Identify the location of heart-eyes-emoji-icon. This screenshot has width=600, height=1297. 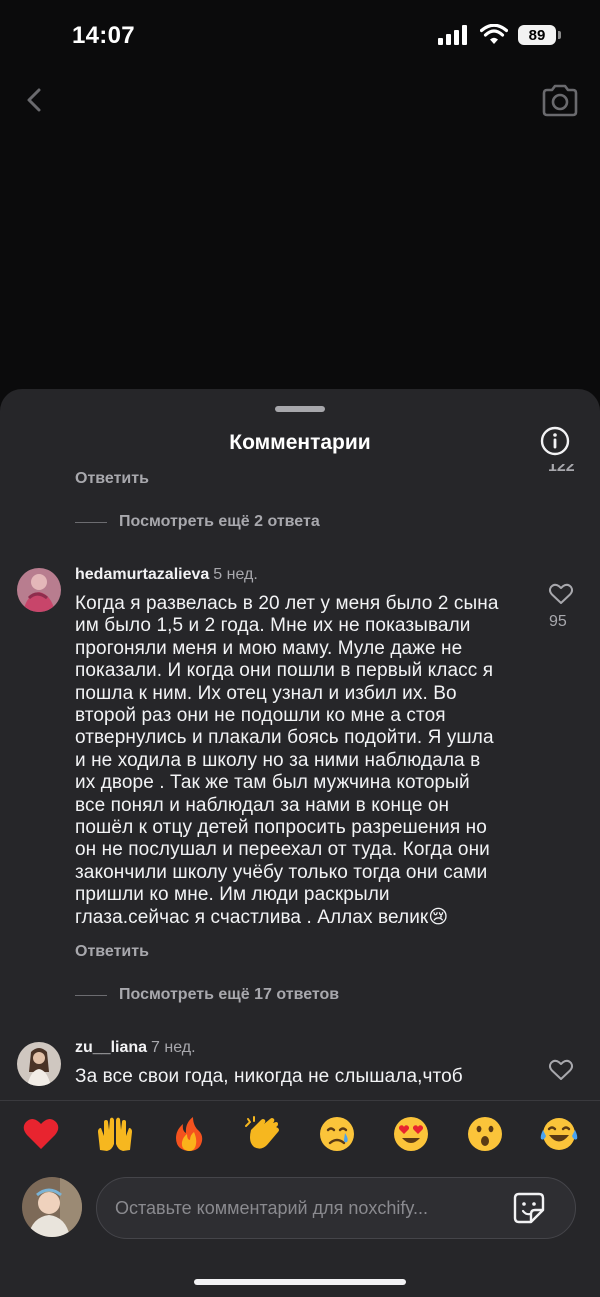
(411, 1134).